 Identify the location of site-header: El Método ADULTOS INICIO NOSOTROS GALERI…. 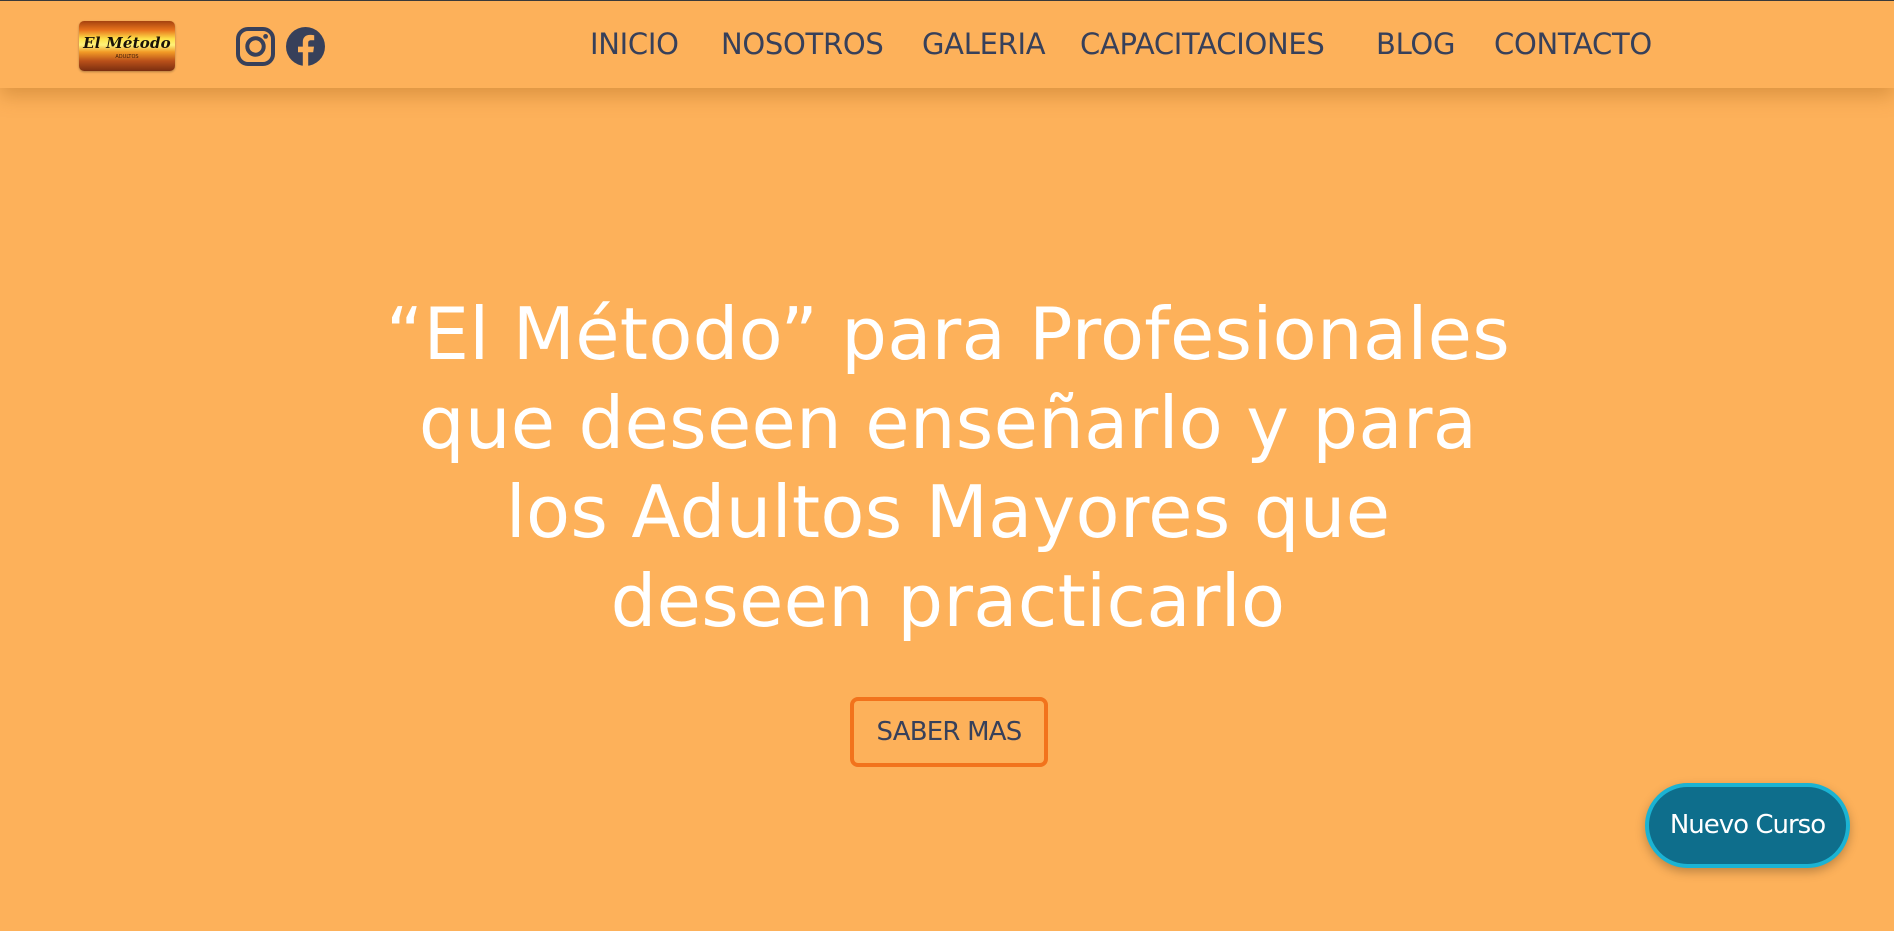
(947, 44).